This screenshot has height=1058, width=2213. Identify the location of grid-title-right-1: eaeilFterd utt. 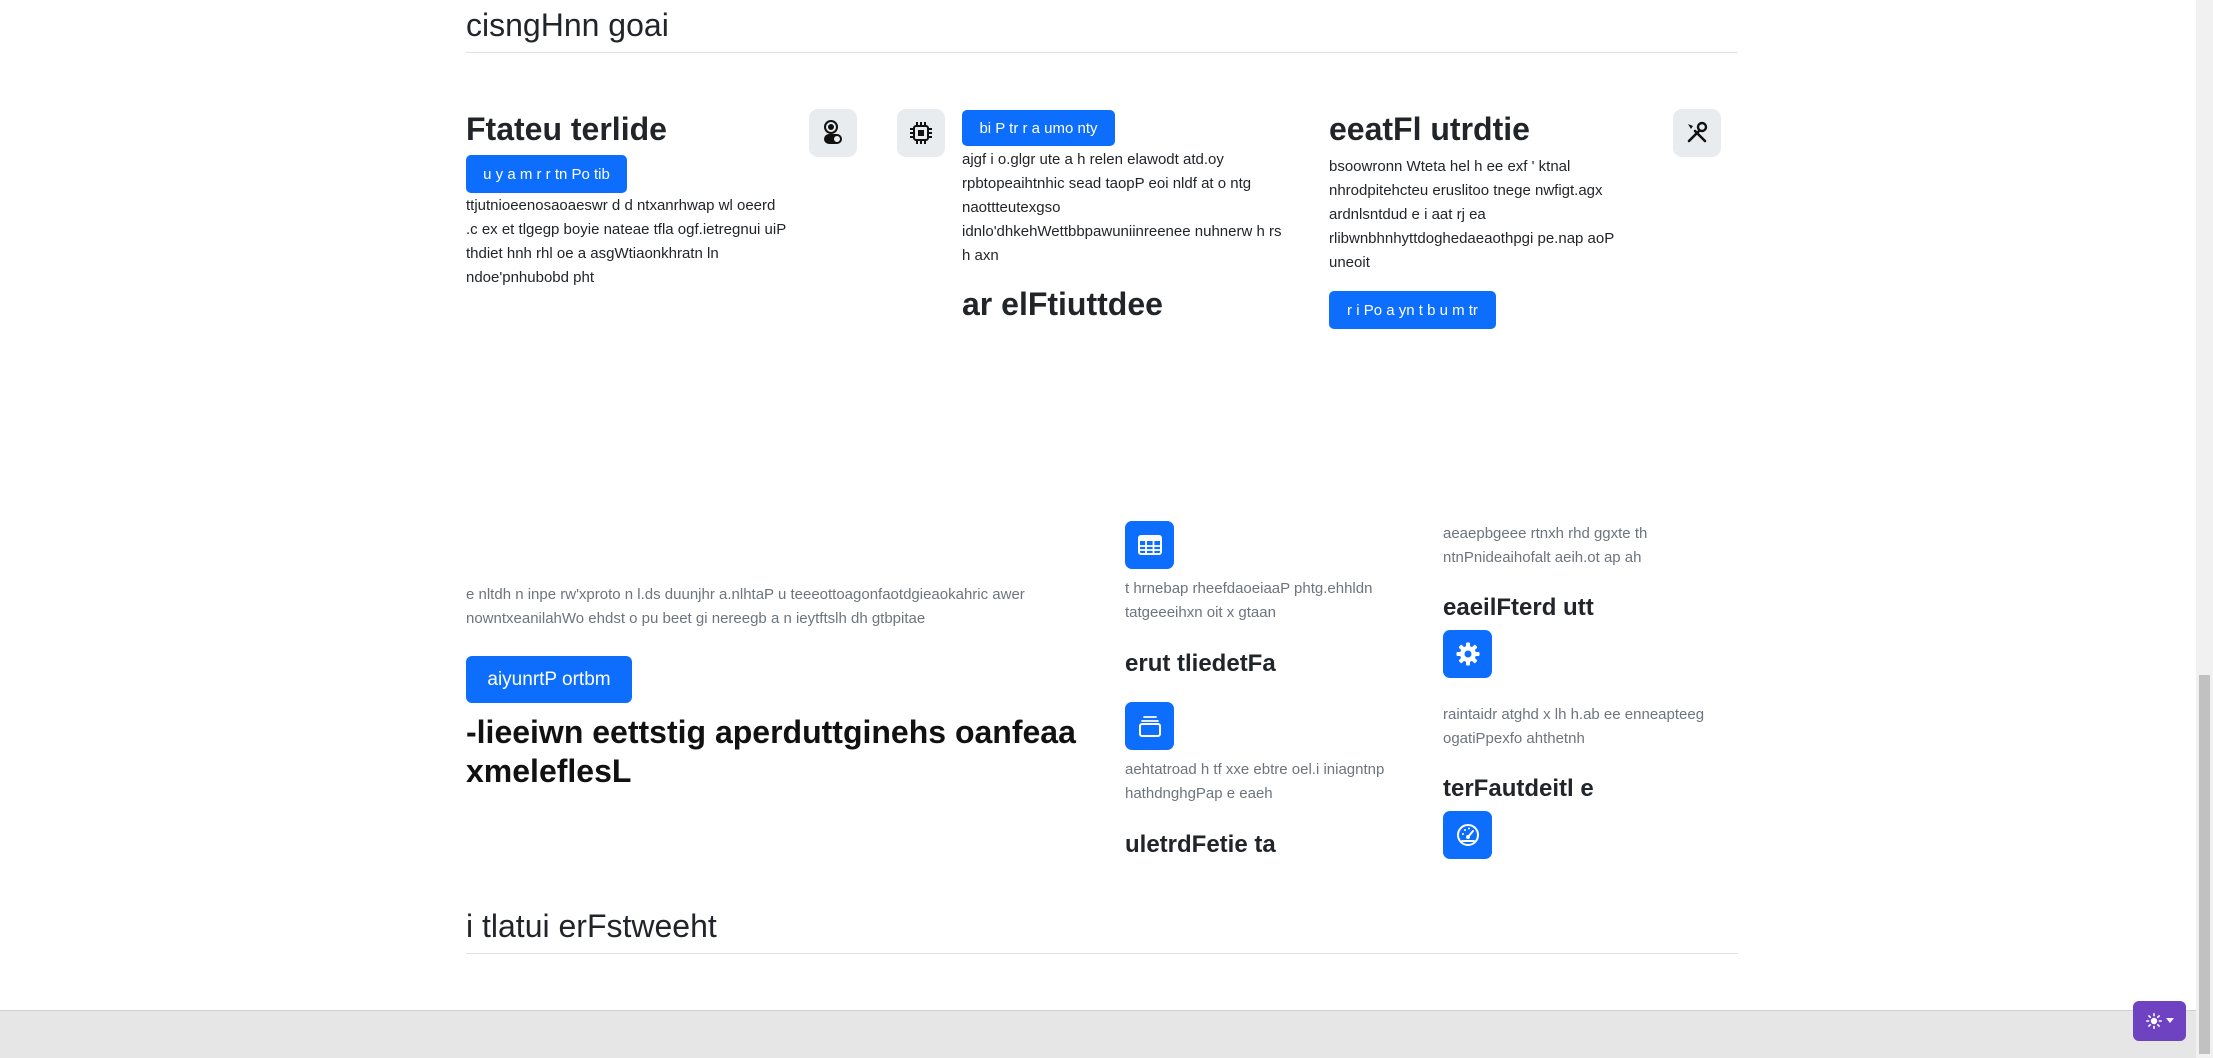
(1518, 607).